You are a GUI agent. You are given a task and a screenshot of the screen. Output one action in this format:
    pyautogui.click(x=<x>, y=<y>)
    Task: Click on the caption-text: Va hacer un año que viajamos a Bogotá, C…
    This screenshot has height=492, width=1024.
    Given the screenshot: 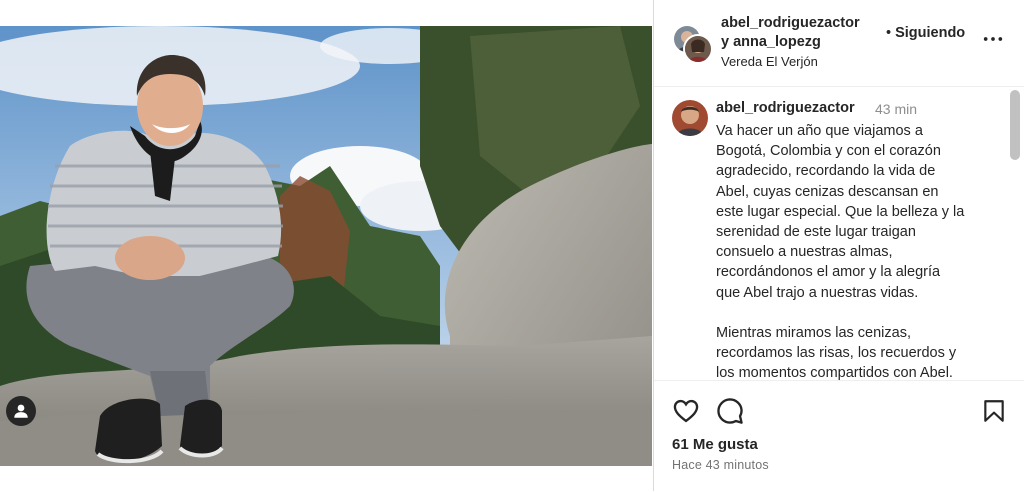 What is the action you would take?
    pyautogui.click(x=840, y=251)
    